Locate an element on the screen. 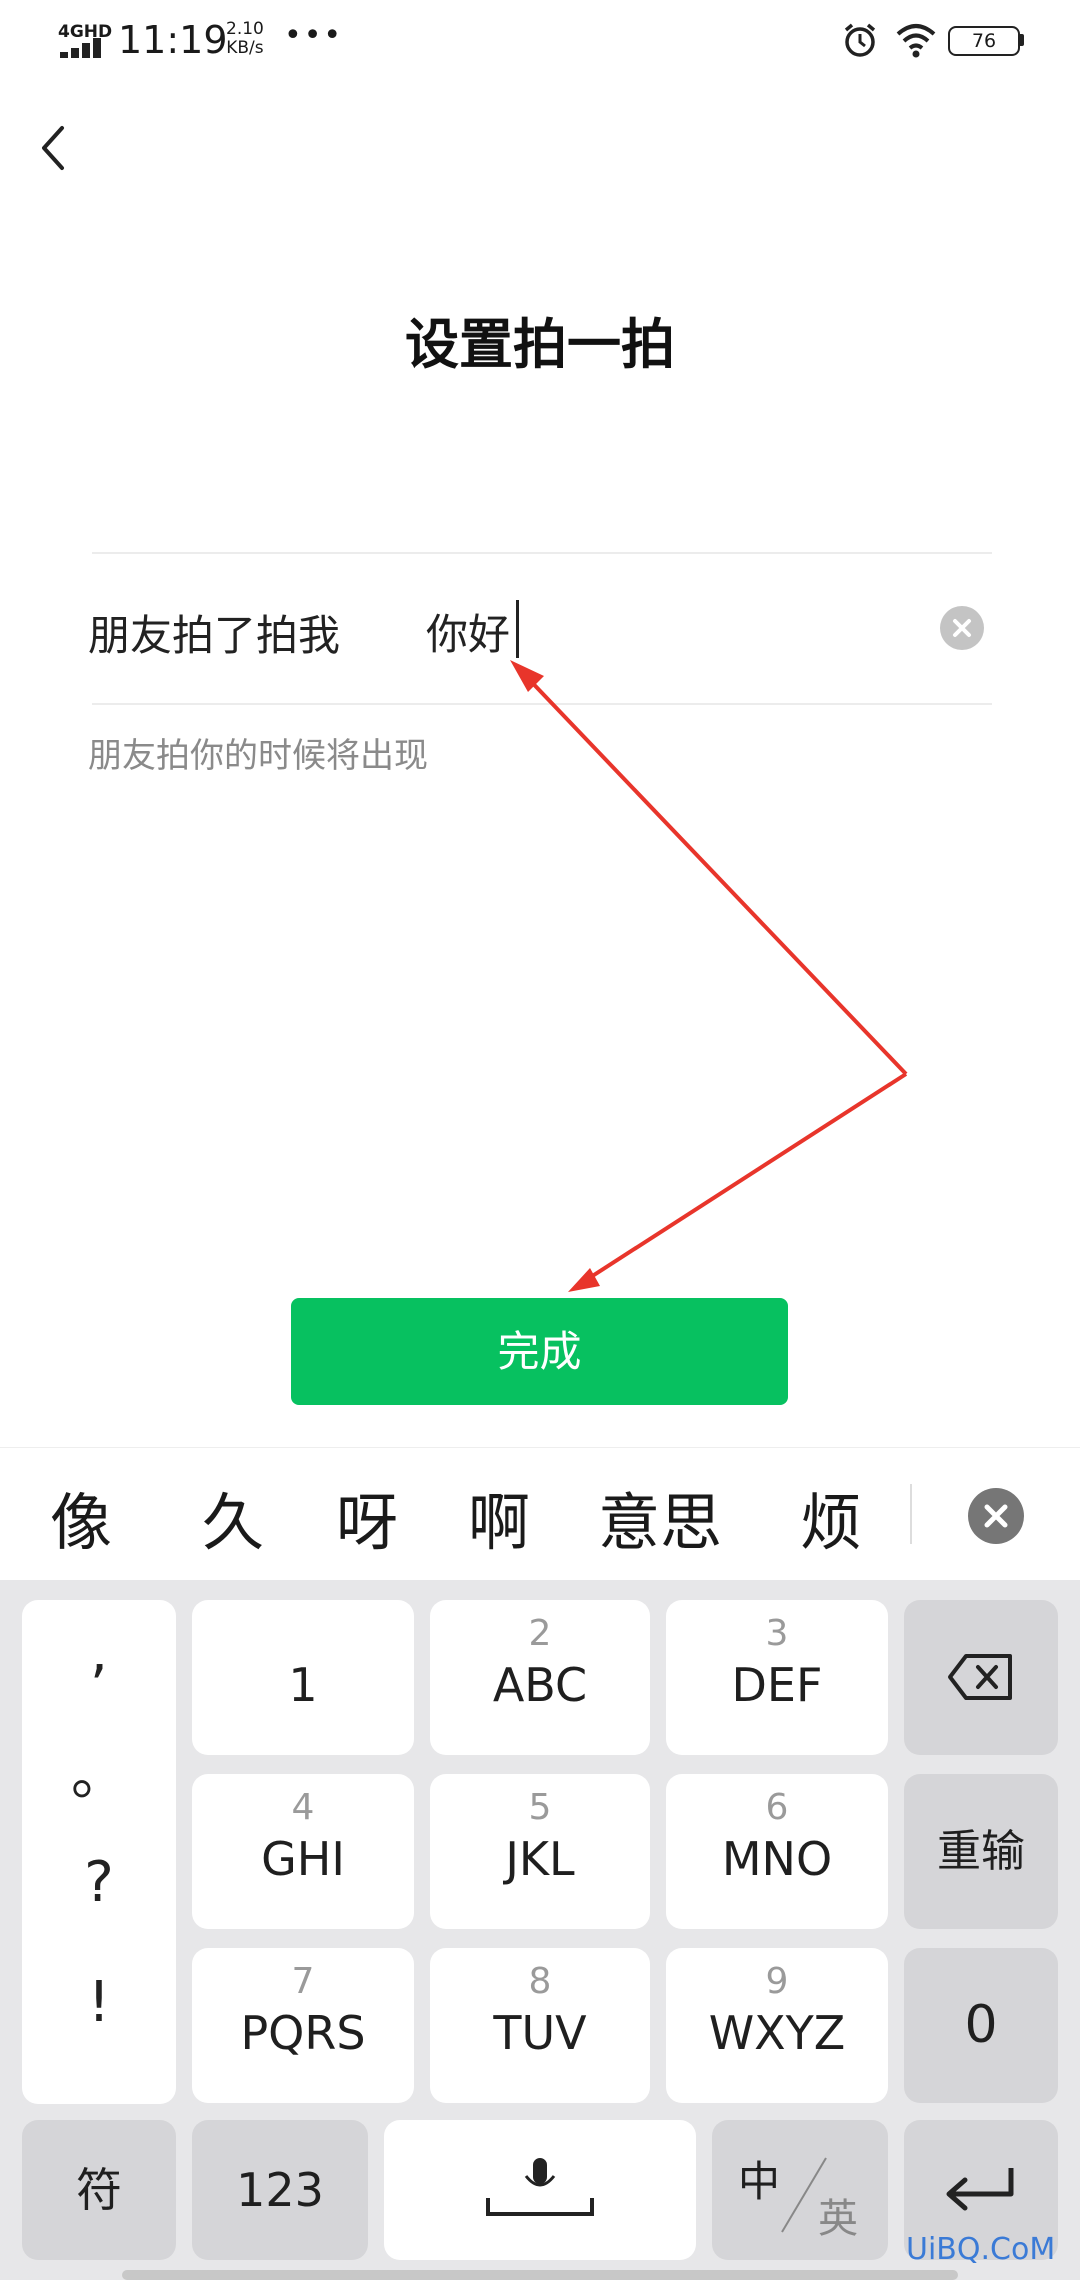 The height and width of the screenshot is (2280, 1080). more-notifications-icon: ••• is located at coordinates (314, 35).